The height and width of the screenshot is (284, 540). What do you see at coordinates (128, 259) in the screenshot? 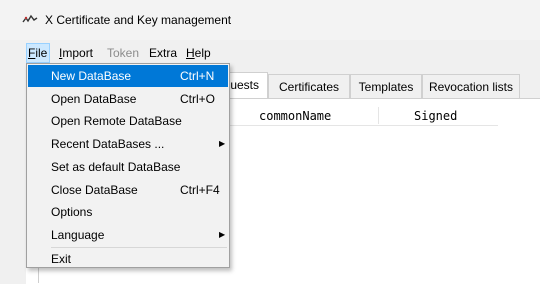
I see `menu-item-exit: Exit` at bounding box center [128, 259].